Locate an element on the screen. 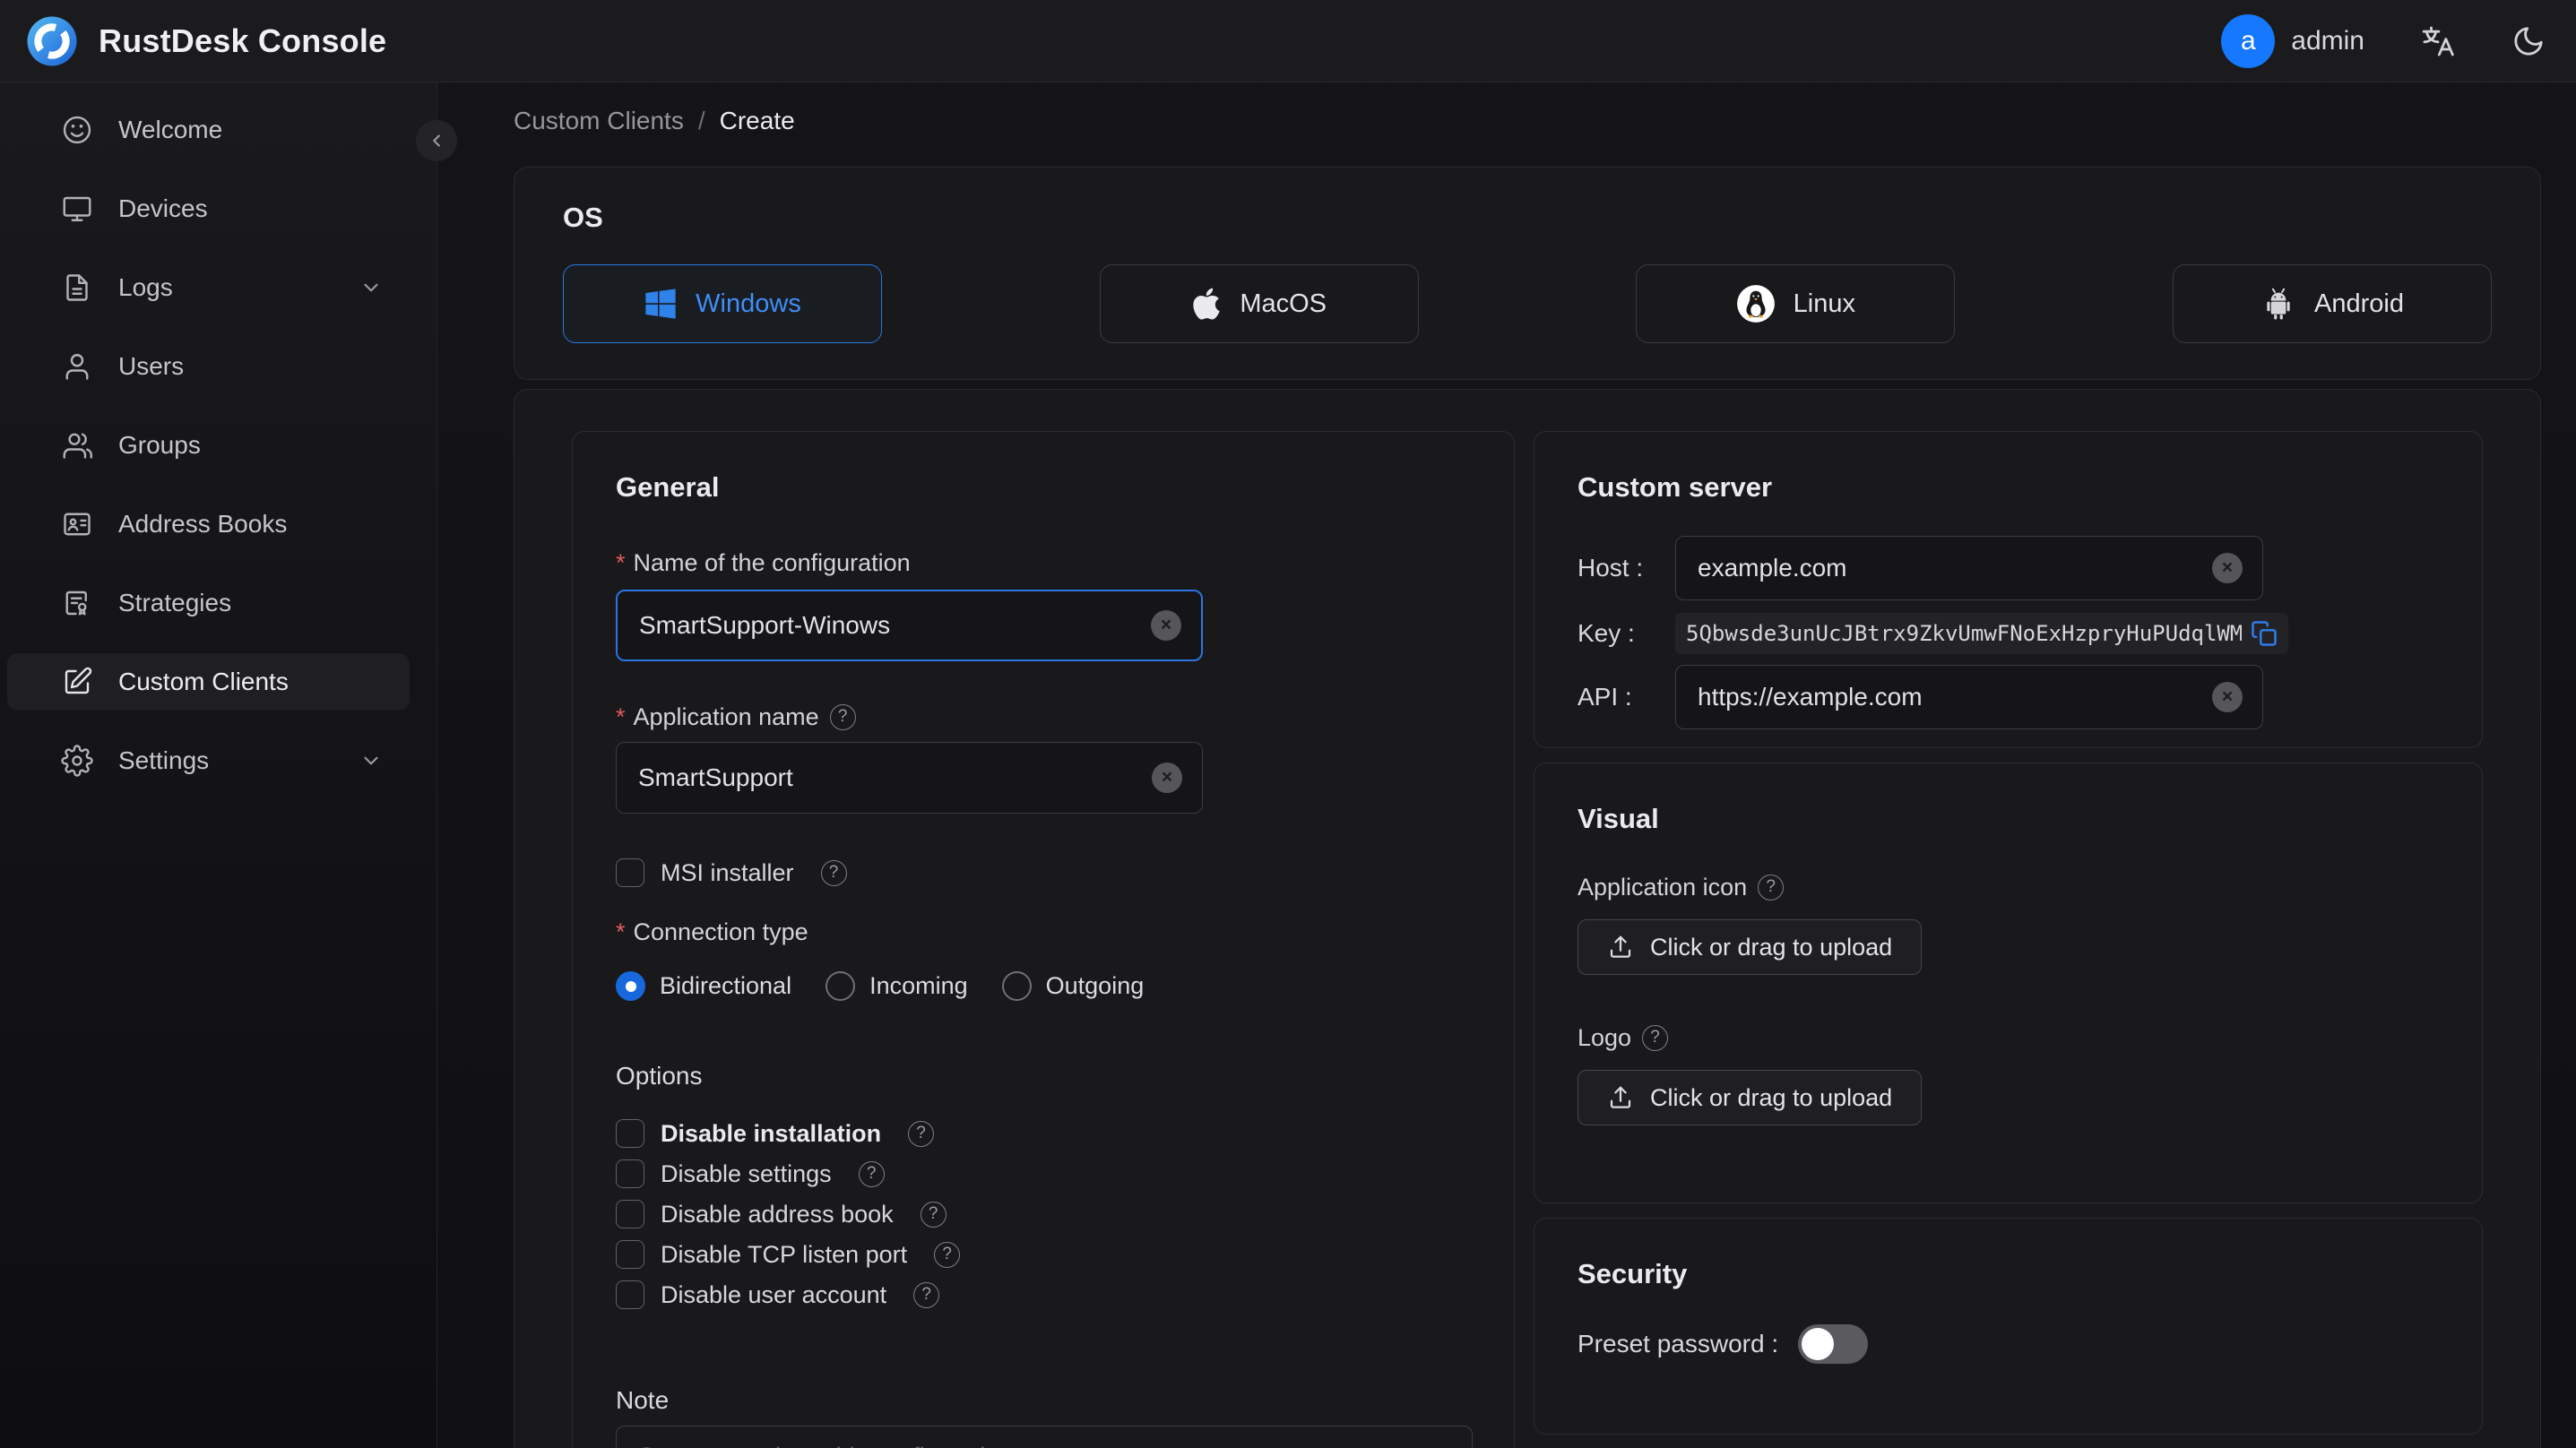 This screenshot has width=2576, height=1448. dark-mode-moon-icon is located at coordinates (2528, 41).